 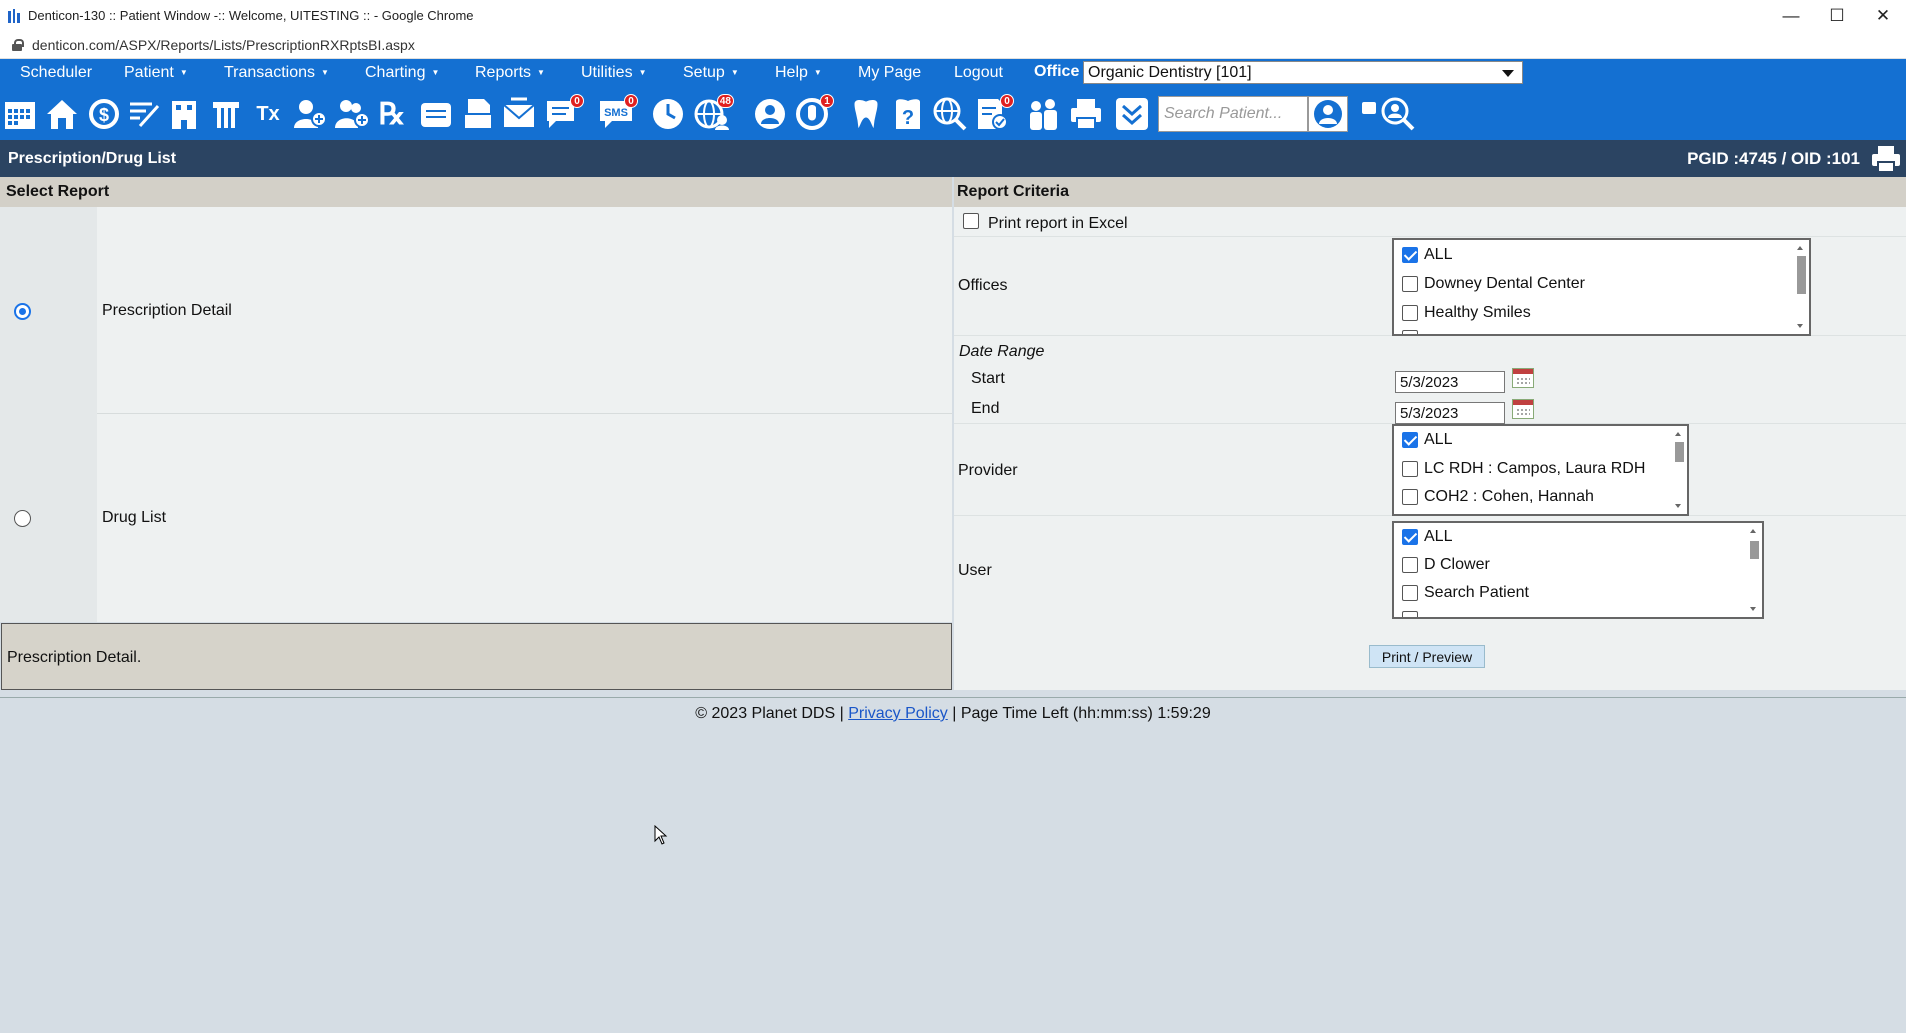 I want to click on end-date-input: 5/3/2023, so click(x=1450, y=413).